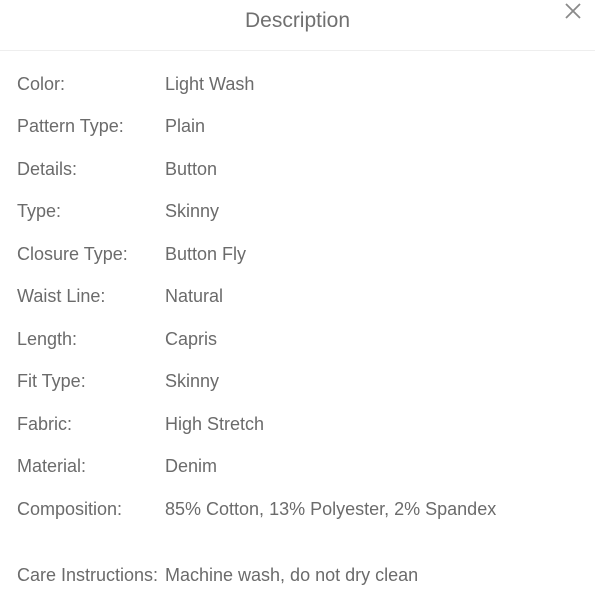  What do you see at coordinates (185, 126) in the screenshot?
I see `attribute-value: Plain` at bounding box center [185, 126].